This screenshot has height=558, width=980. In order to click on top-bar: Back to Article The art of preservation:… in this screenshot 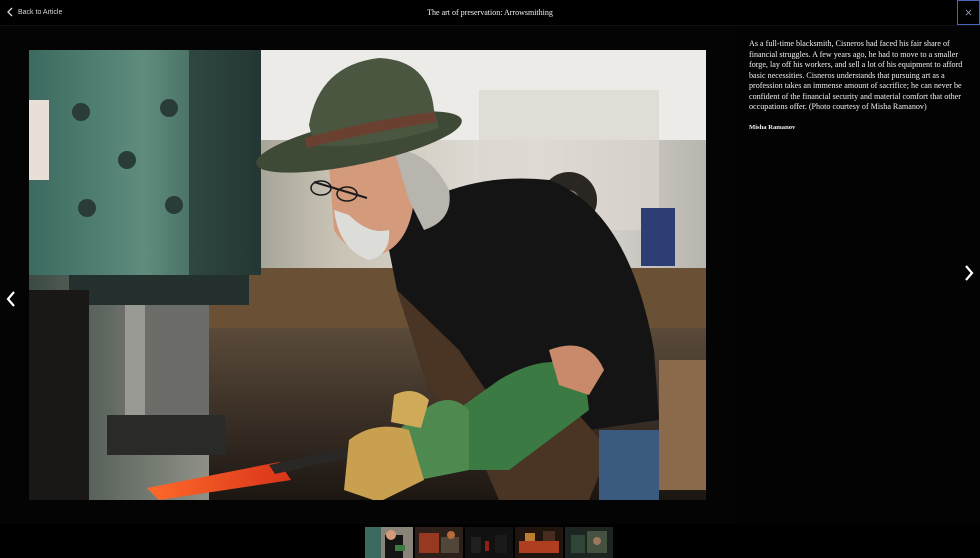, I will do `click(490, 13)`.